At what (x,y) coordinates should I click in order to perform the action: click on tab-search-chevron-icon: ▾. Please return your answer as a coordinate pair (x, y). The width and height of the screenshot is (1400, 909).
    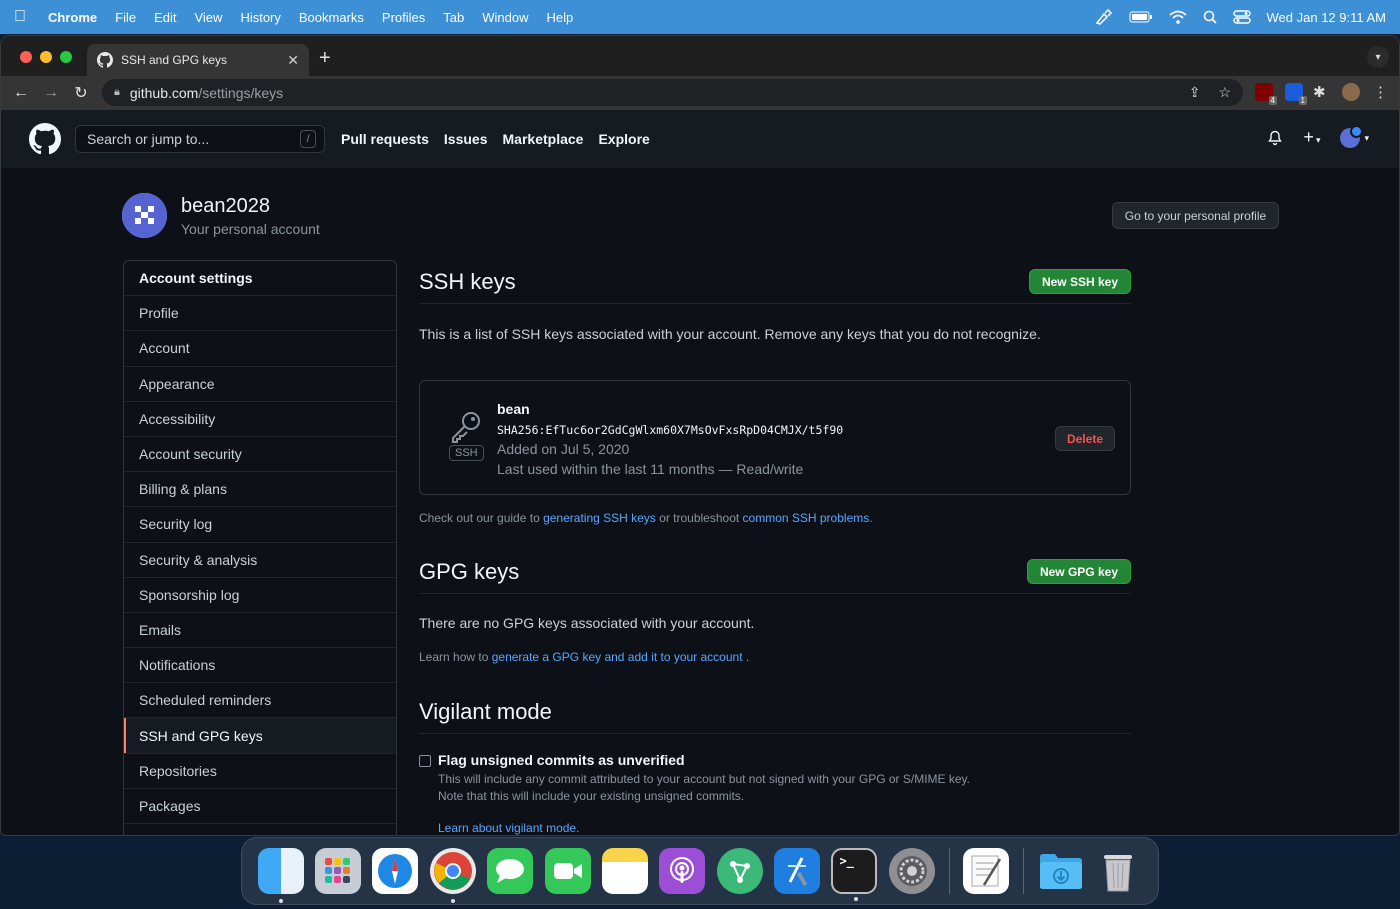
    Looking at the image, I should click on (1378, 57).